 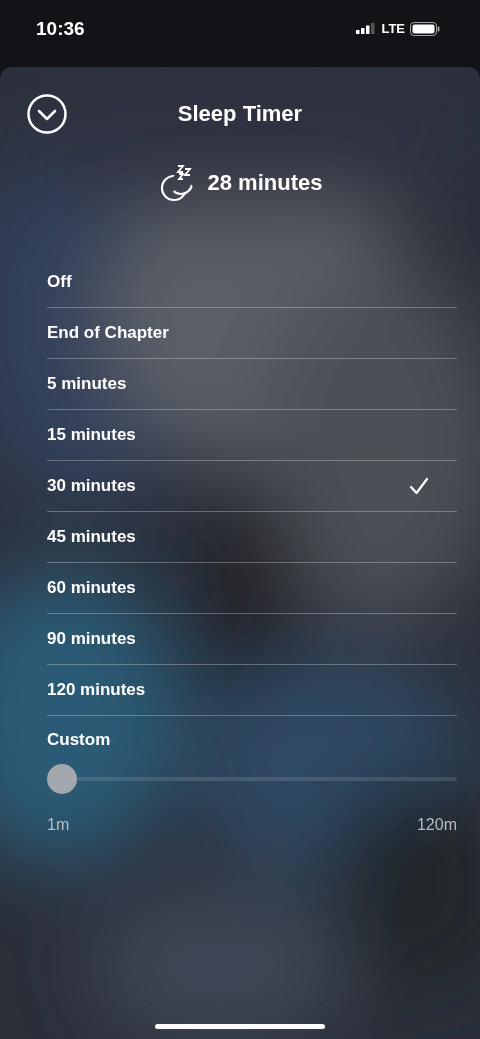 I want to click on min-label: 1m, so click(x=58, y=825).